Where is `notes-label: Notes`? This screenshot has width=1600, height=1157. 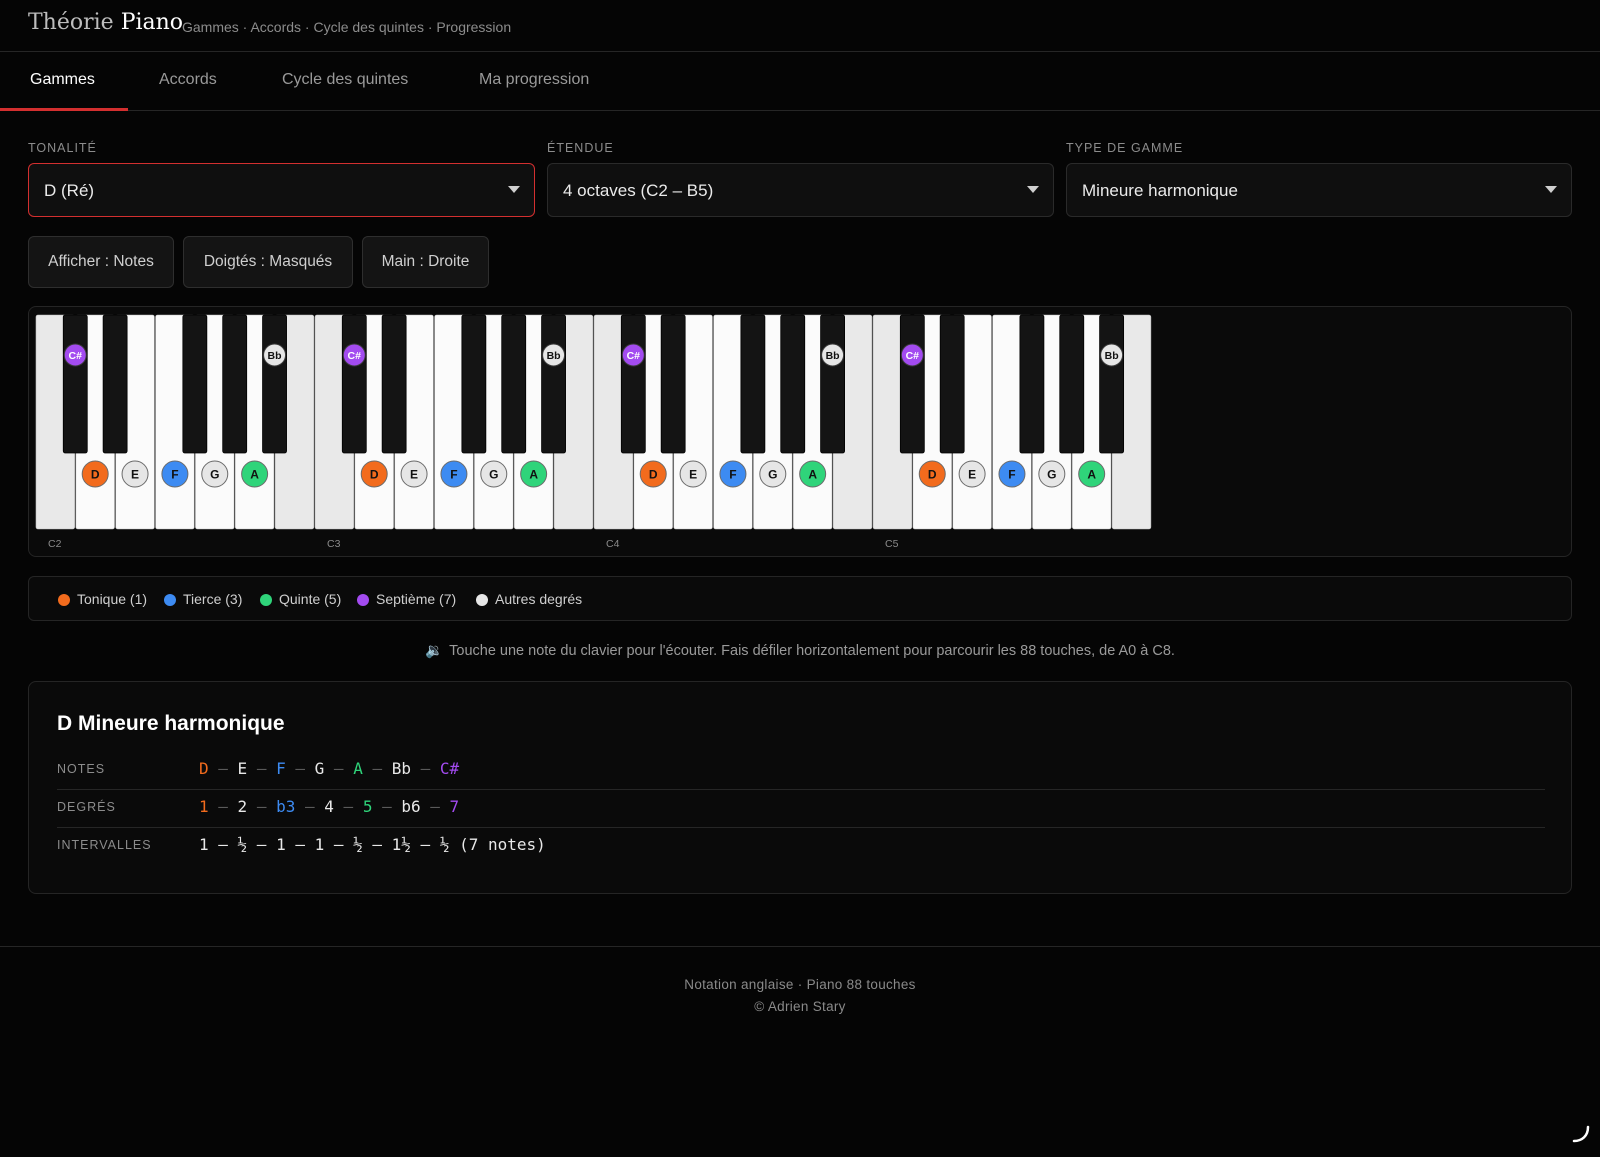 notes-label: Notes is located at coordinates (81, 769).